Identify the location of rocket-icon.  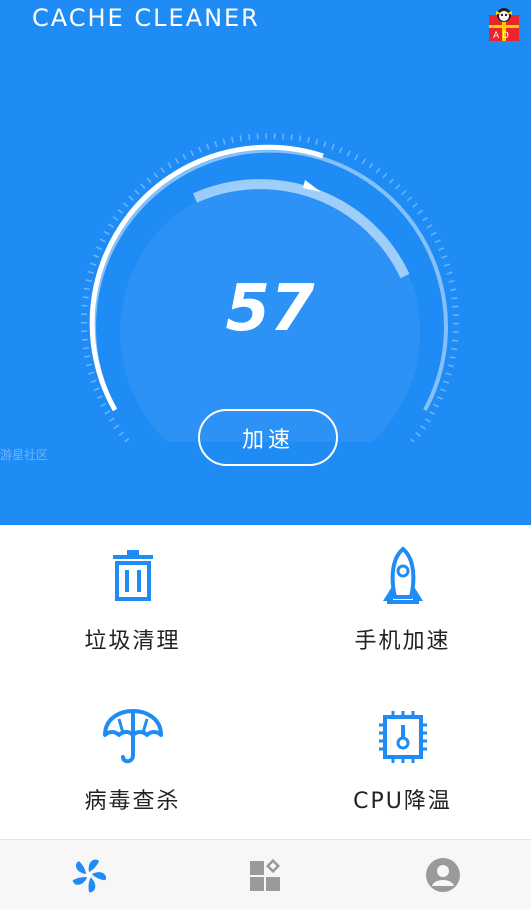
(402, 575).